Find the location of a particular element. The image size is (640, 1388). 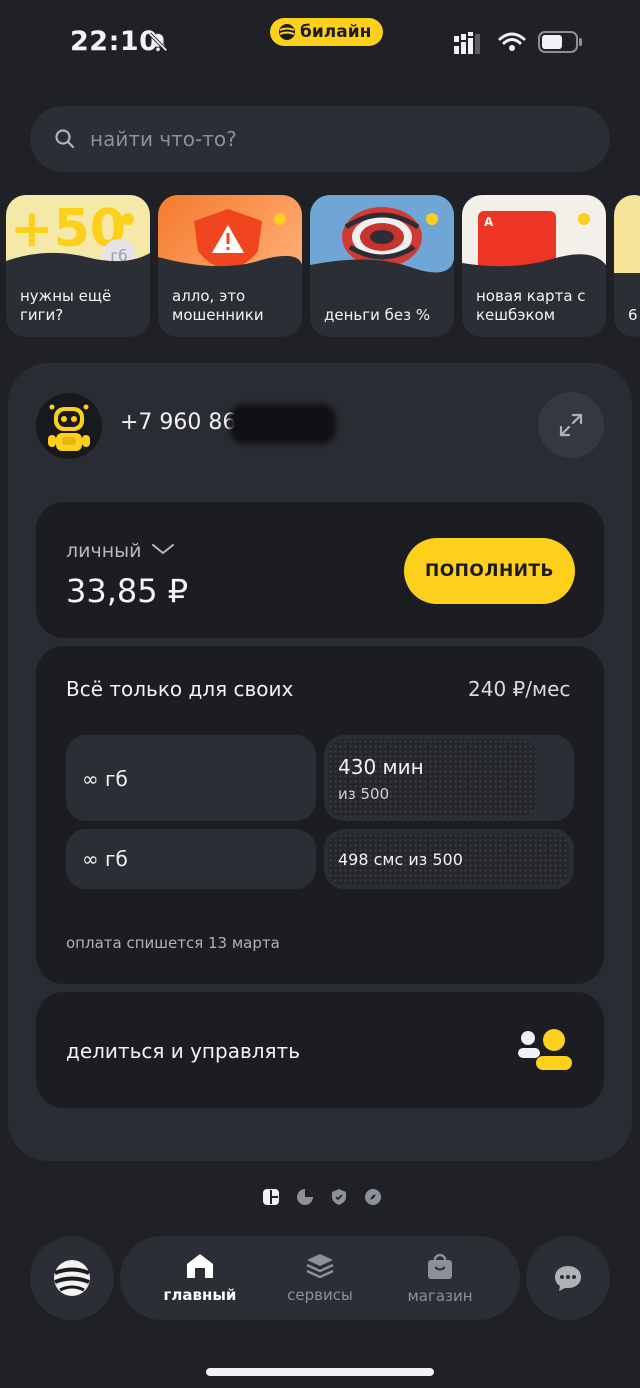

internet-amount: ∞ гб is located at coordinates (105, 779).